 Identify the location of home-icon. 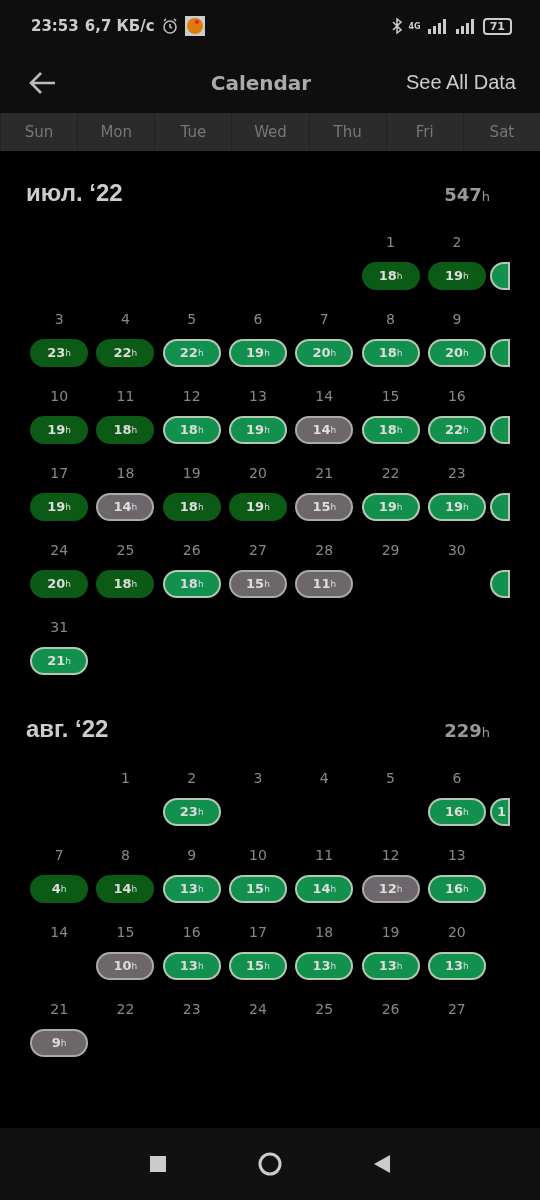
(270, 1164).